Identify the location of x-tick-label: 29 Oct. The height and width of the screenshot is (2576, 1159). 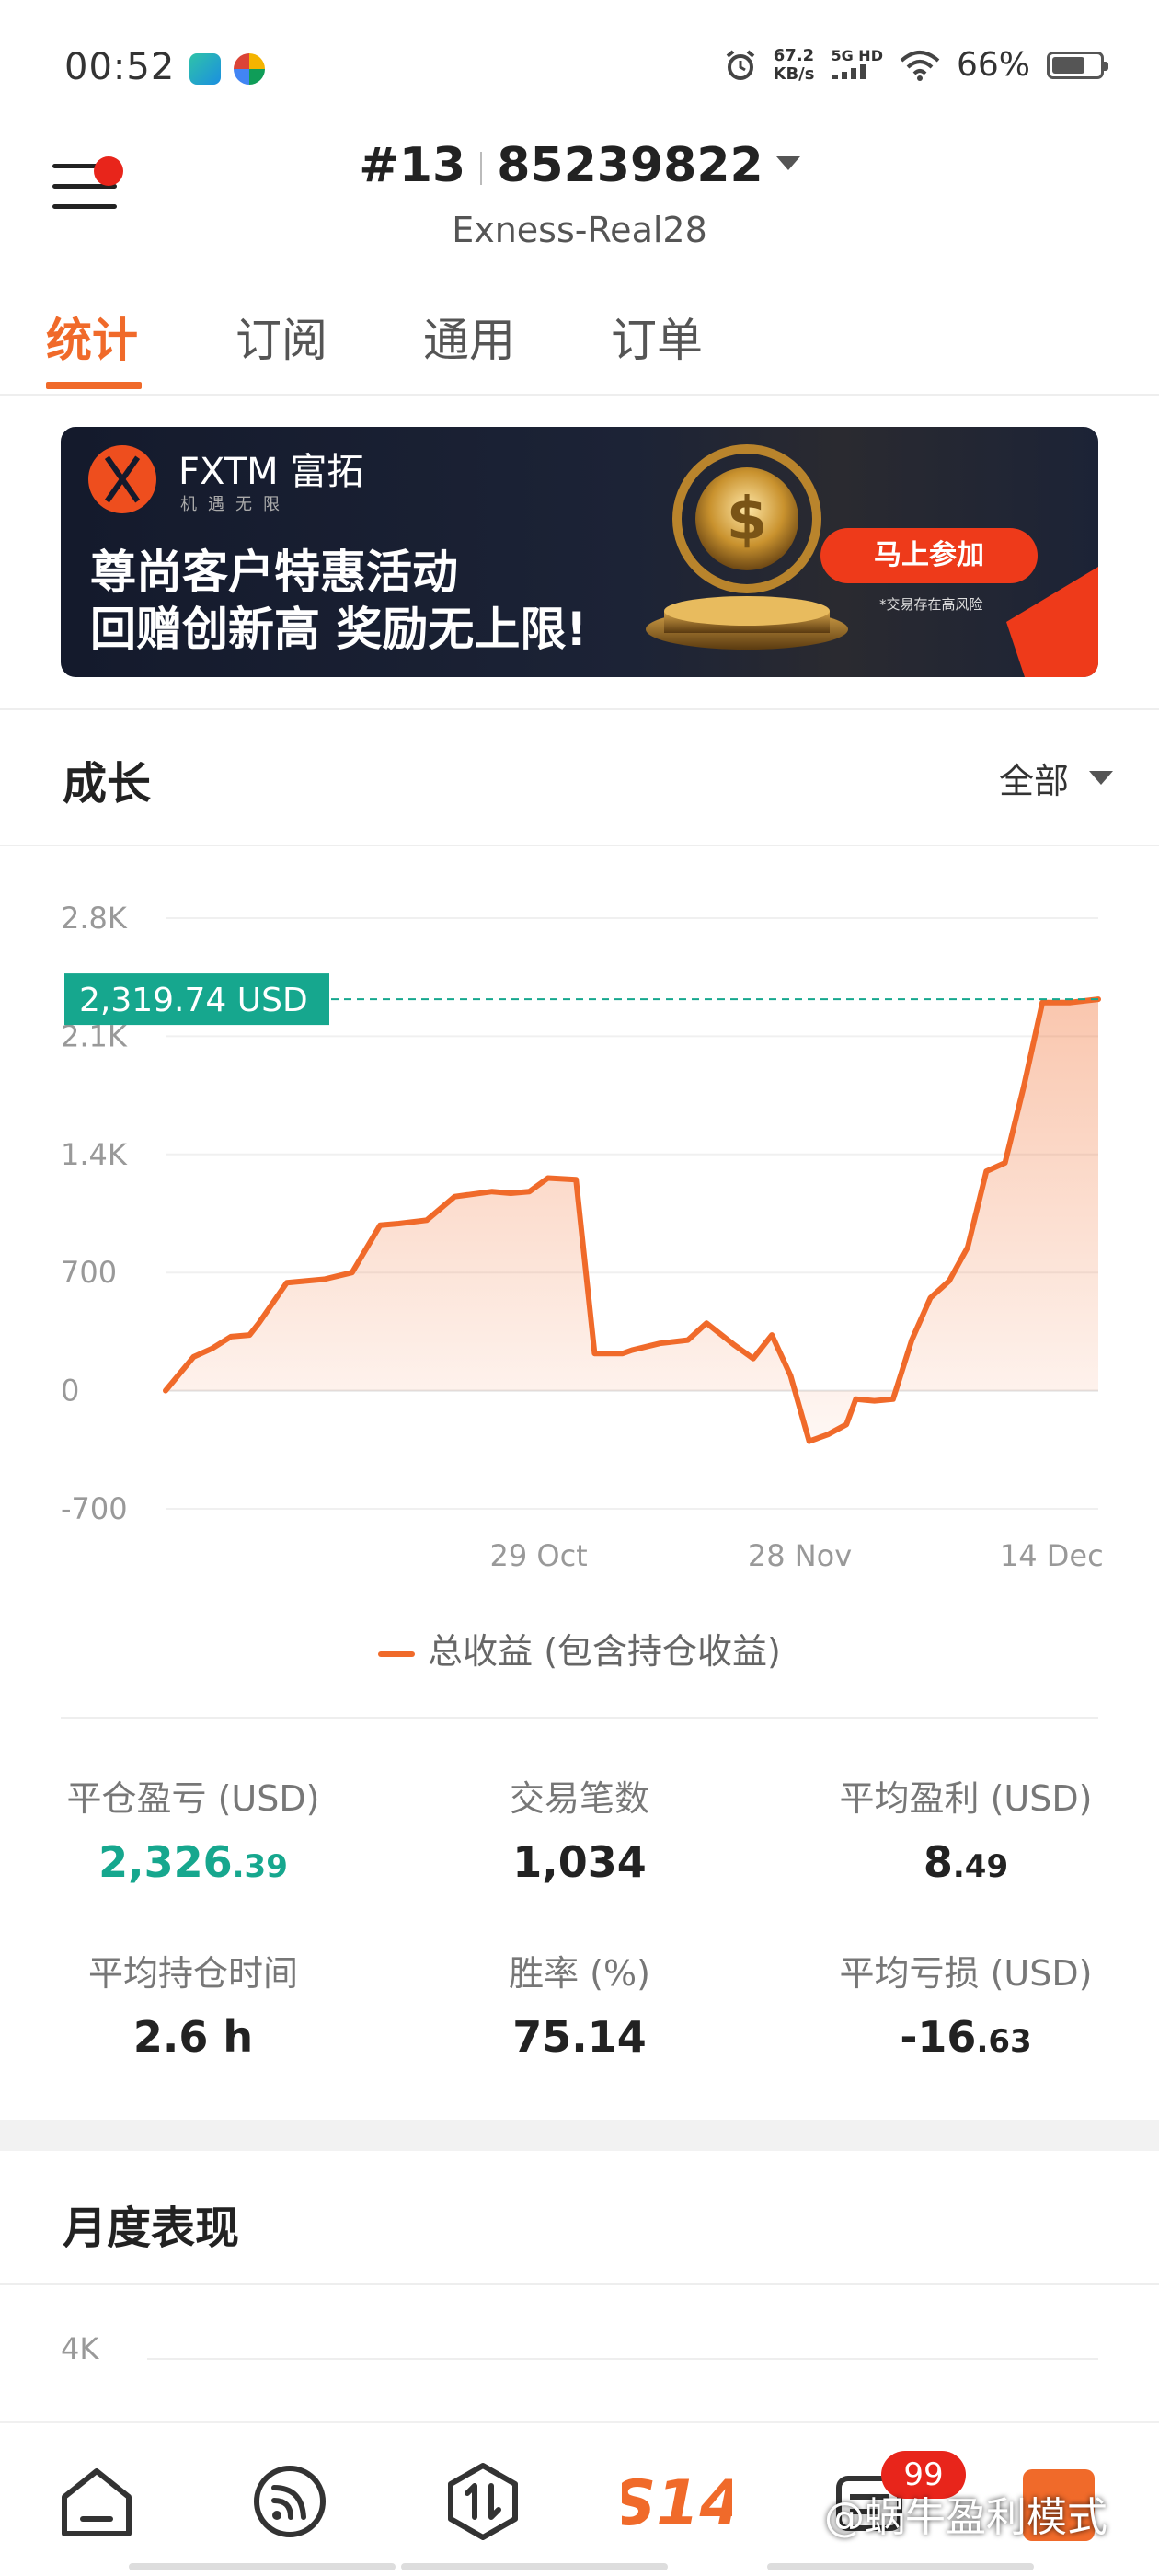
(538, 1555).